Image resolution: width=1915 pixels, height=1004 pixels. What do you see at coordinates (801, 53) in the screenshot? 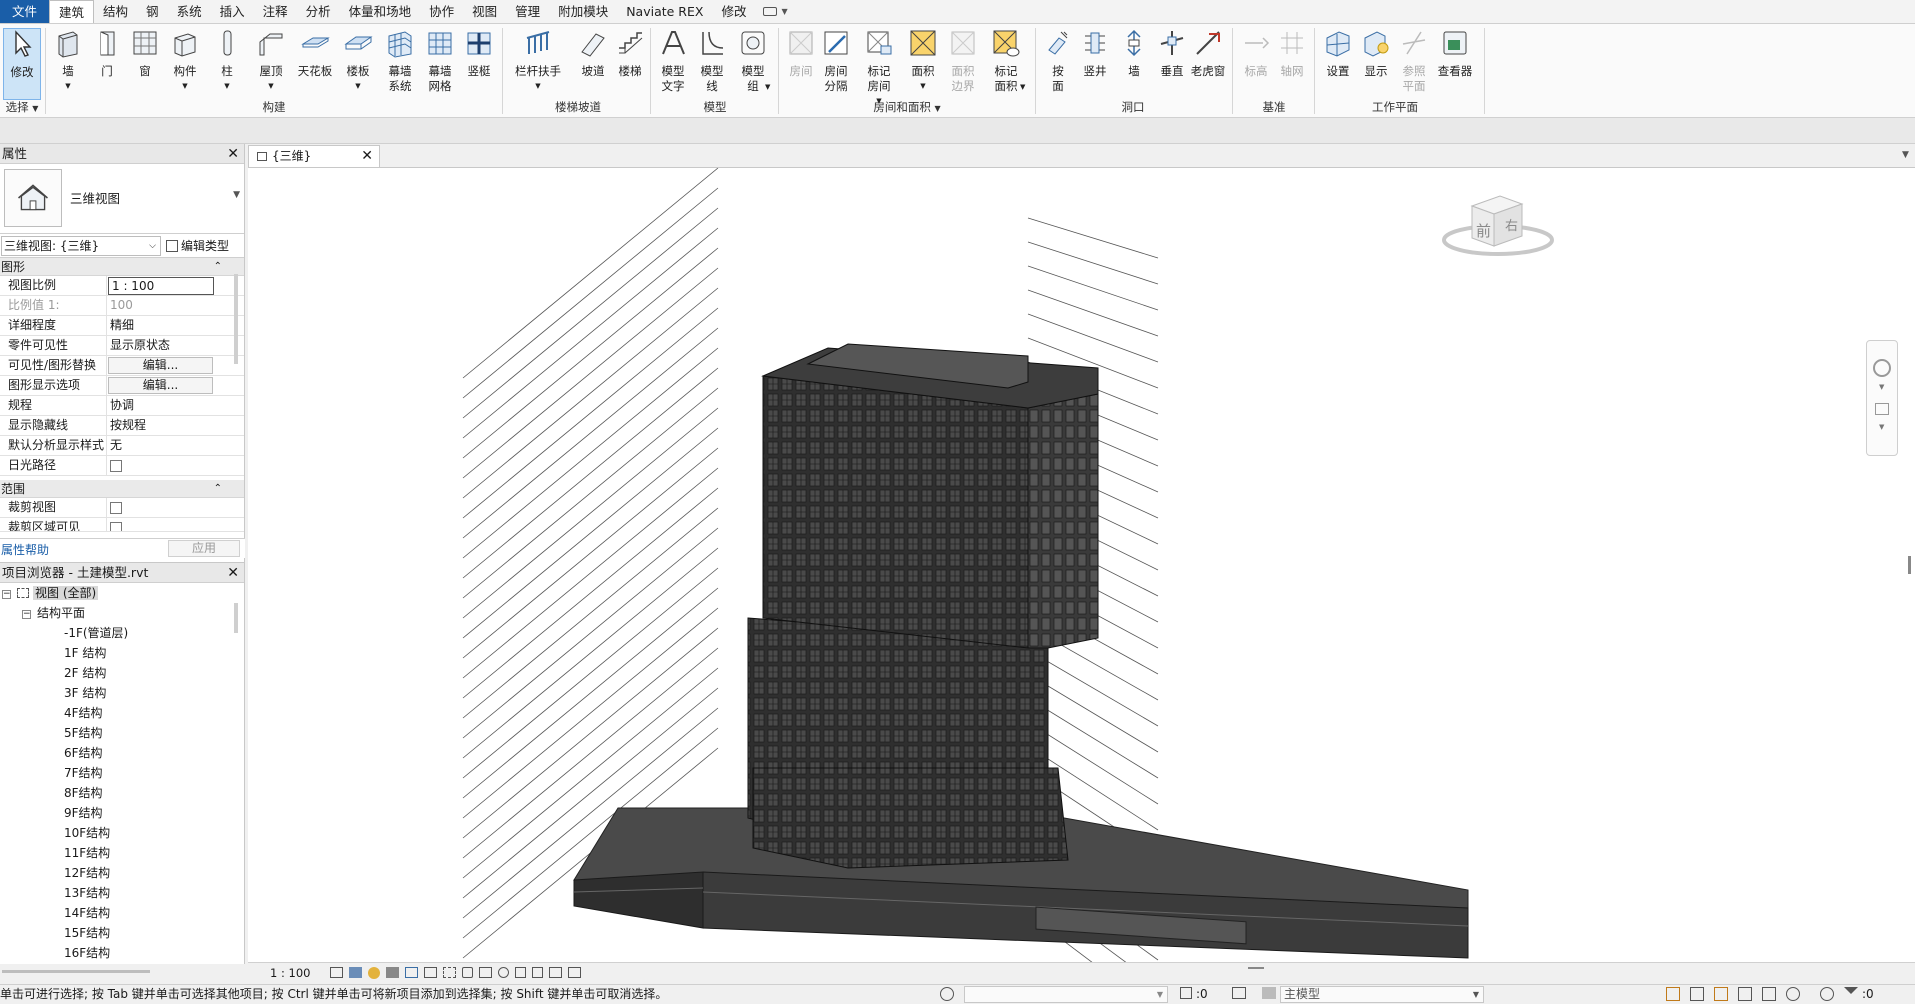
I see `room-button: 房间` at bounding box center [801, 53].